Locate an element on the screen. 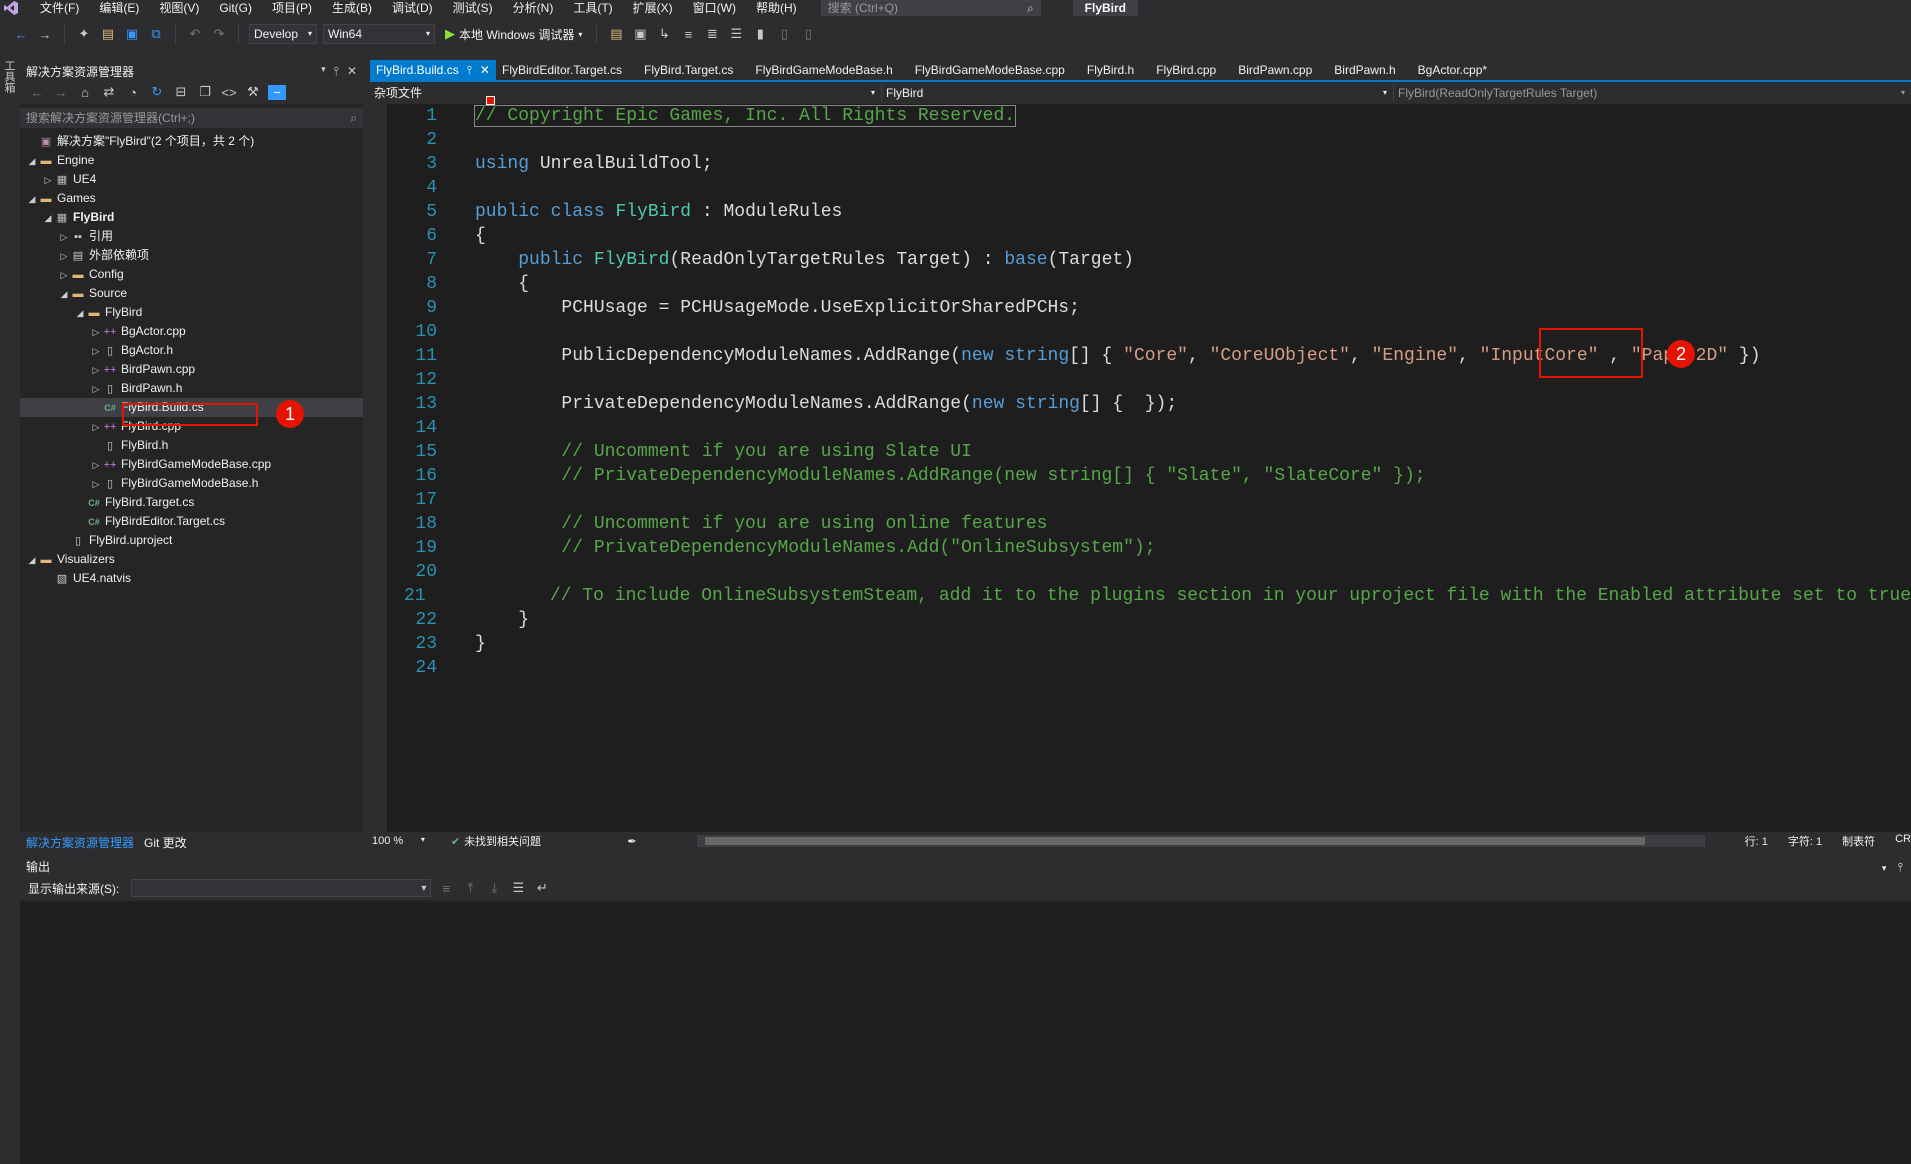  save-all-icon: ⧉ is located at coordinates (156, 34).